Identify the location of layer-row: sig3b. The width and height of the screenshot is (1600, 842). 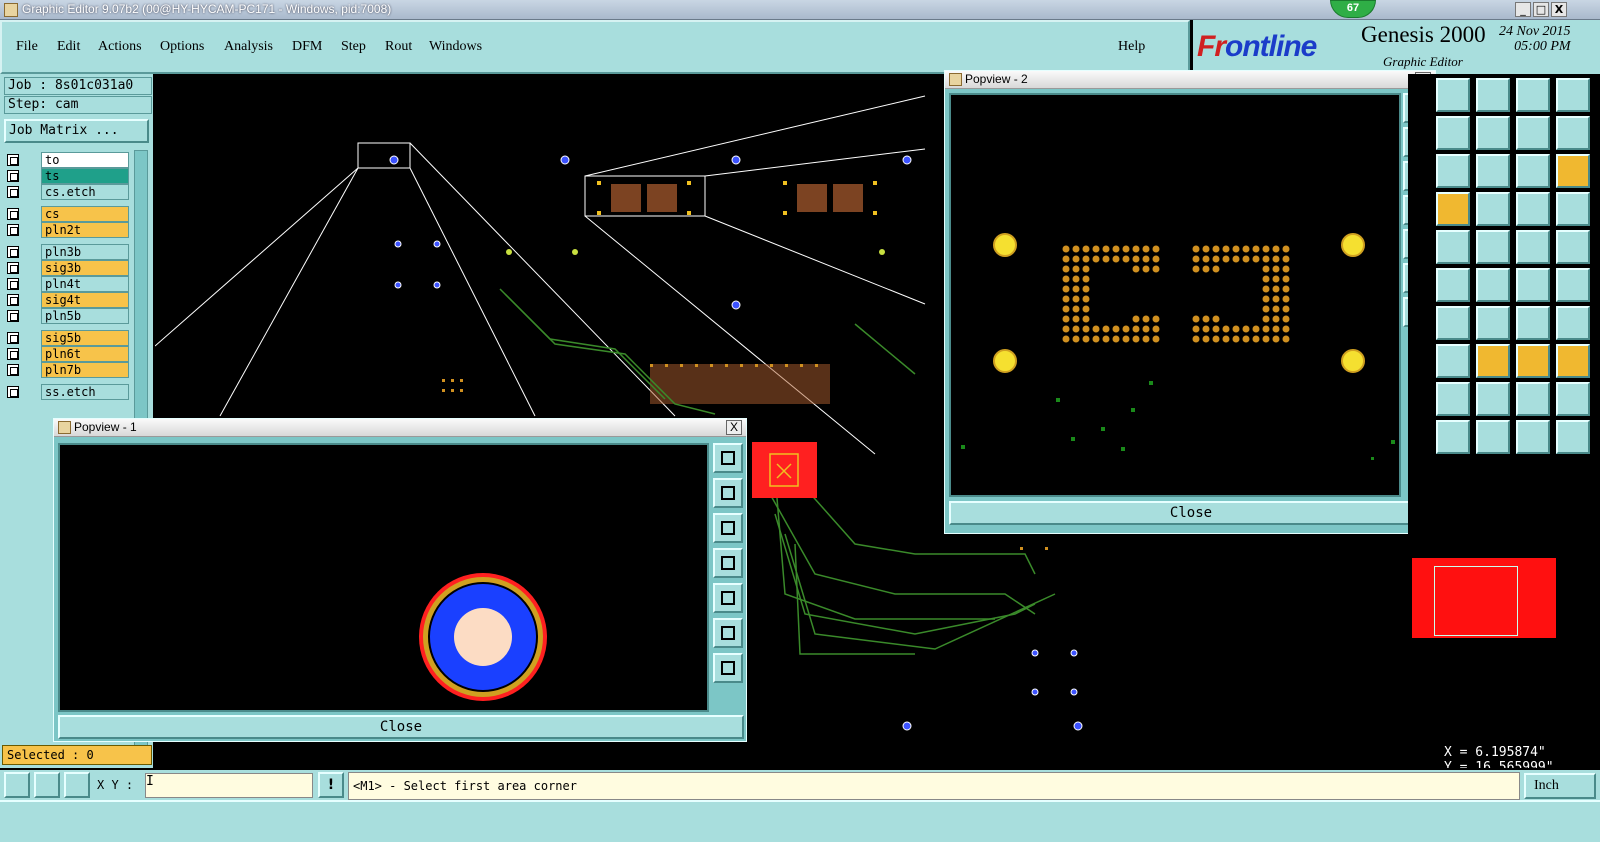
(69, 268).